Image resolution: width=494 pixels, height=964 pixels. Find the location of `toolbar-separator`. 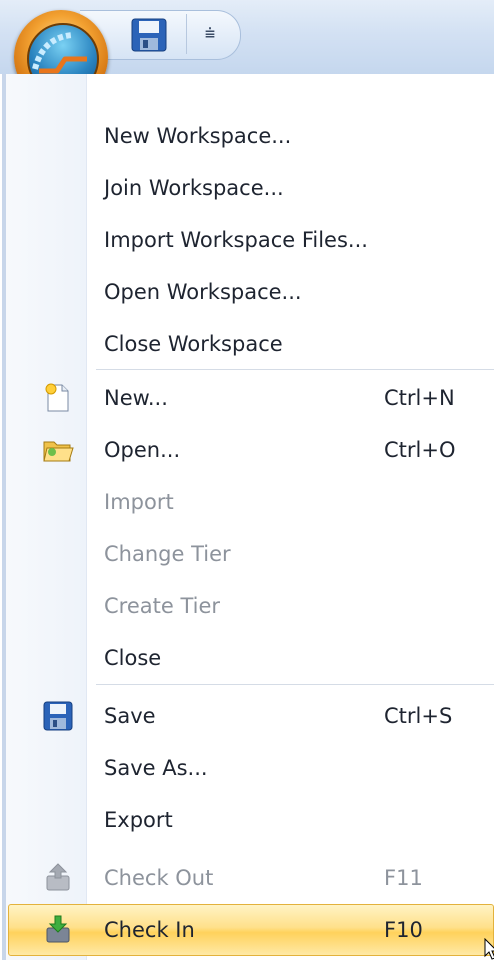

toolbar-separator is located at coordinates (186, 34).